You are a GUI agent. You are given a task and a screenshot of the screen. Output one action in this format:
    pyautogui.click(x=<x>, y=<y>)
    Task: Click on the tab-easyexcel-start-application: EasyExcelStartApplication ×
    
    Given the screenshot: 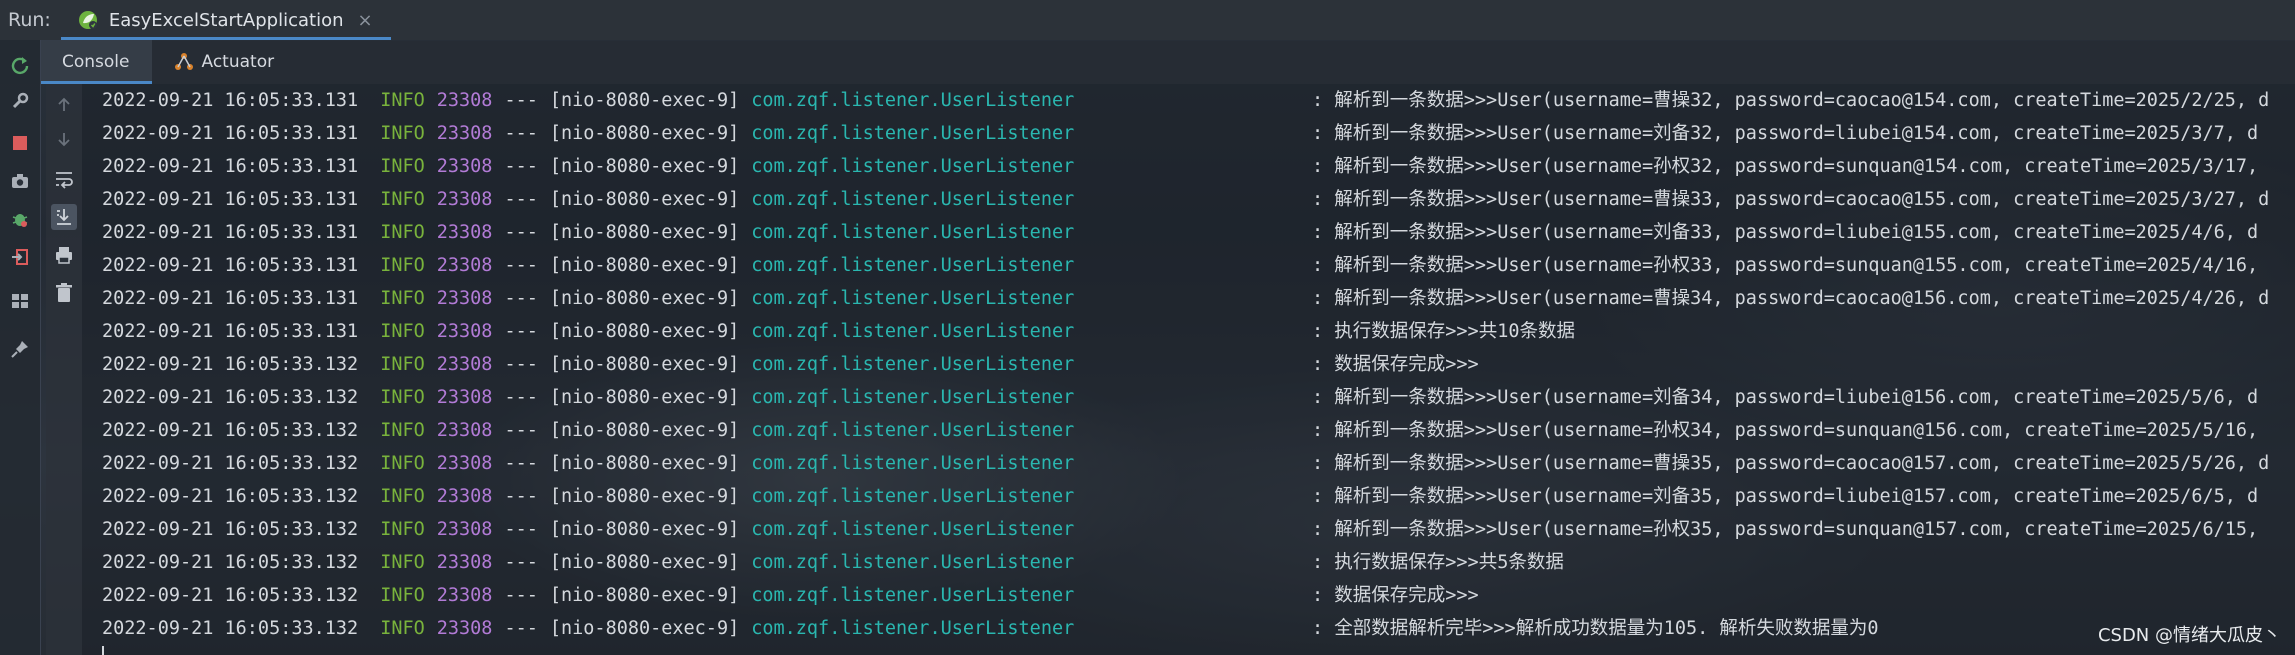 What is the action you would take?
    pyautogui.click(x=225, y=20)
    